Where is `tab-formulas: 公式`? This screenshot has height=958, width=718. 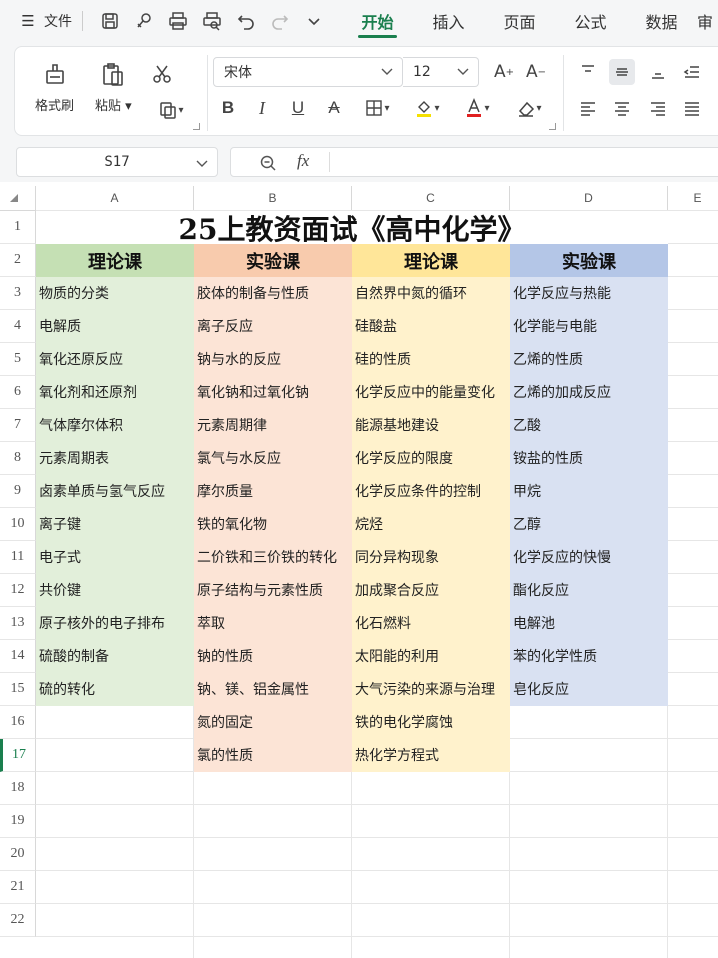 tab-formulas: 公式 is located at coordinates (590, 21).